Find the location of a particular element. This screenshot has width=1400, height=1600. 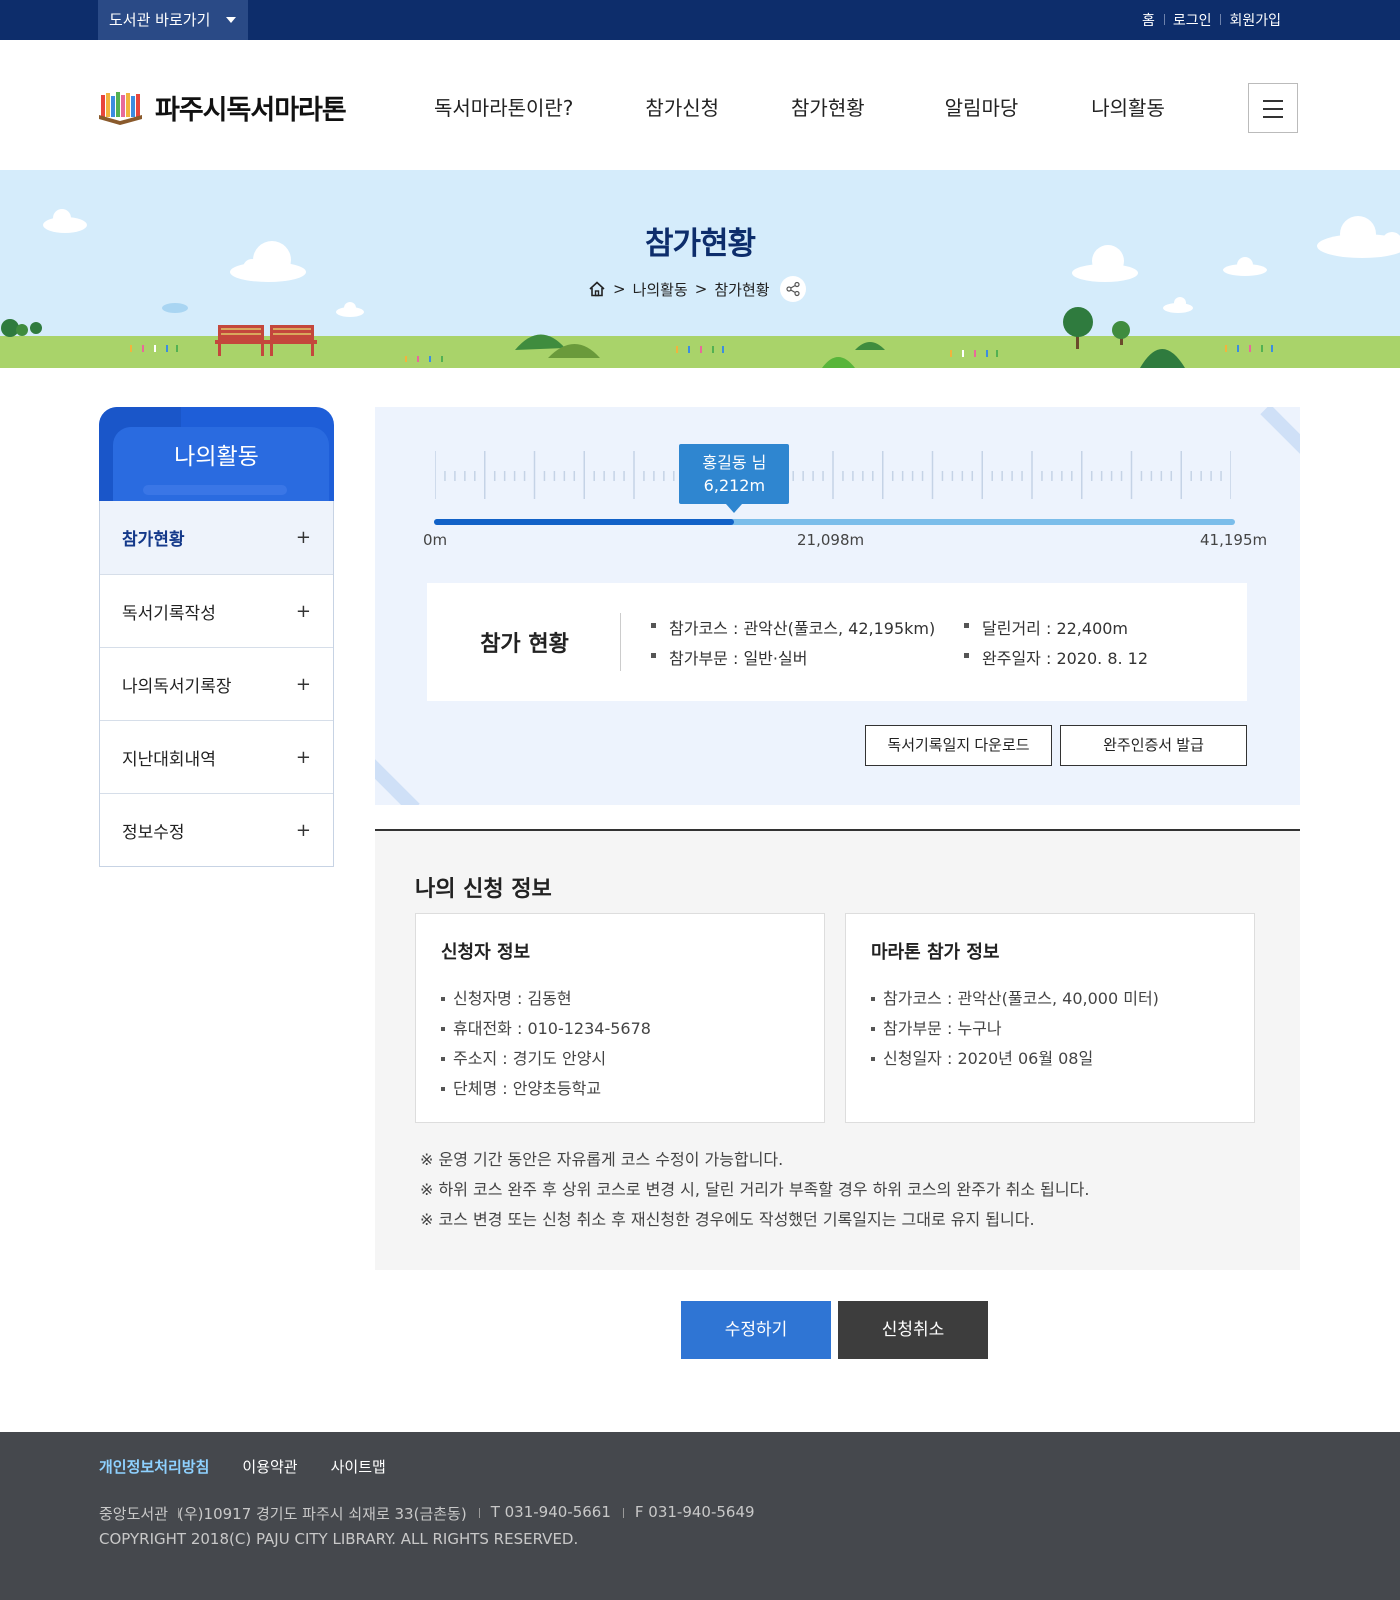

footer-links: 개인정보처리방침 이용약관 사이트맵 is located at coordinates (259, 1466).